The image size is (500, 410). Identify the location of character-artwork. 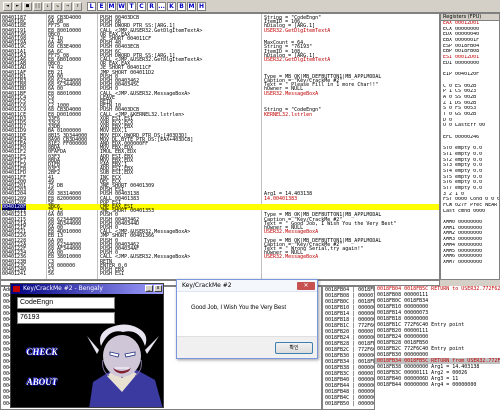
(125, 365).